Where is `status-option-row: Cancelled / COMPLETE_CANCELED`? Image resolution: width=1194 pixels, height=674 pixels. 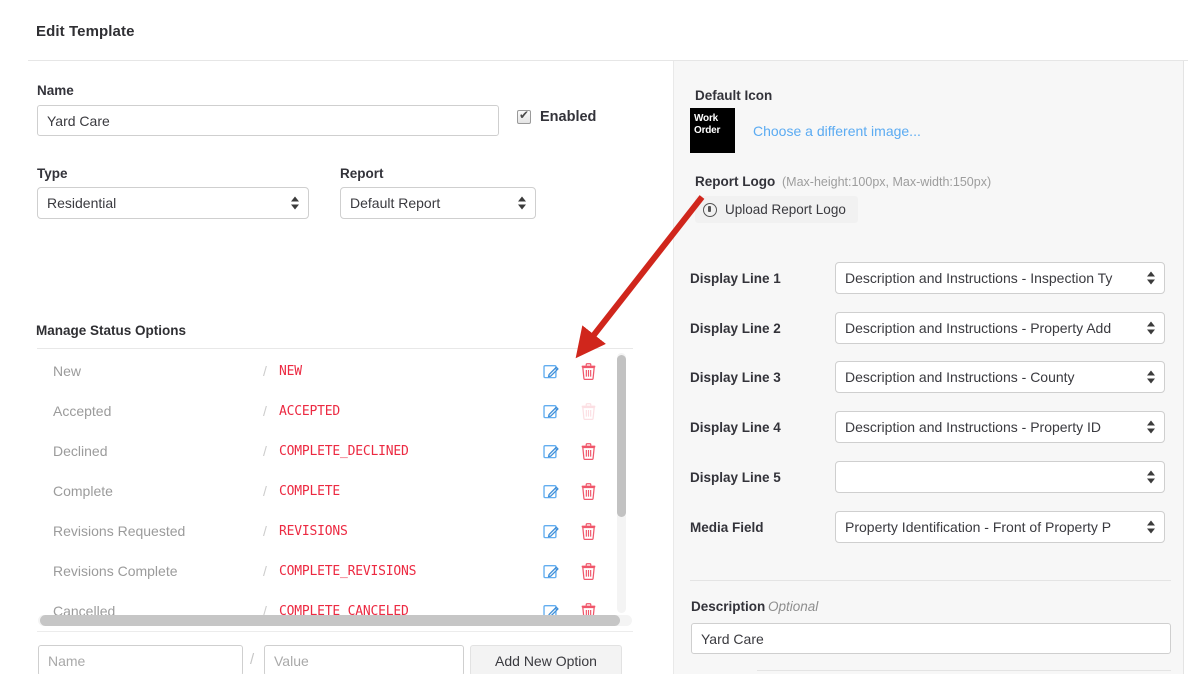 status-option-row: Cancelled / COMPLETE_CANCELED is located at coordinates (335, 603).